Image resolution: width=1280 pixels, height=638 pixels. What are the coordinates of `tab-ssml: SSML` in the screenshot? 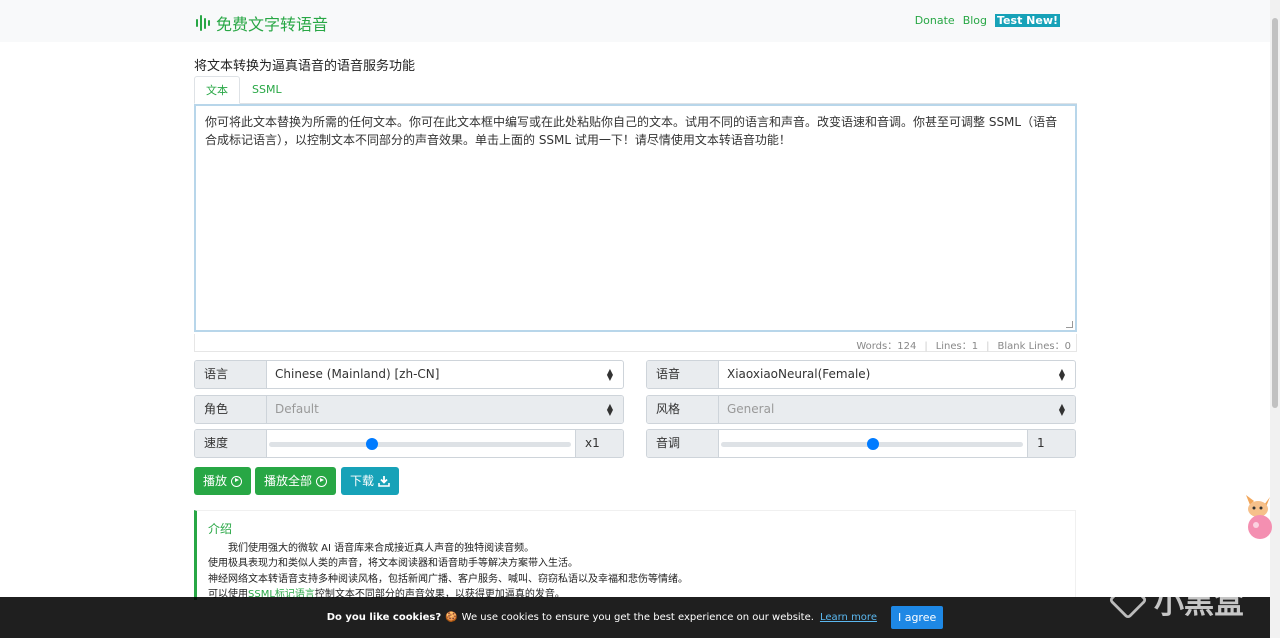 It's located at (267, 90).